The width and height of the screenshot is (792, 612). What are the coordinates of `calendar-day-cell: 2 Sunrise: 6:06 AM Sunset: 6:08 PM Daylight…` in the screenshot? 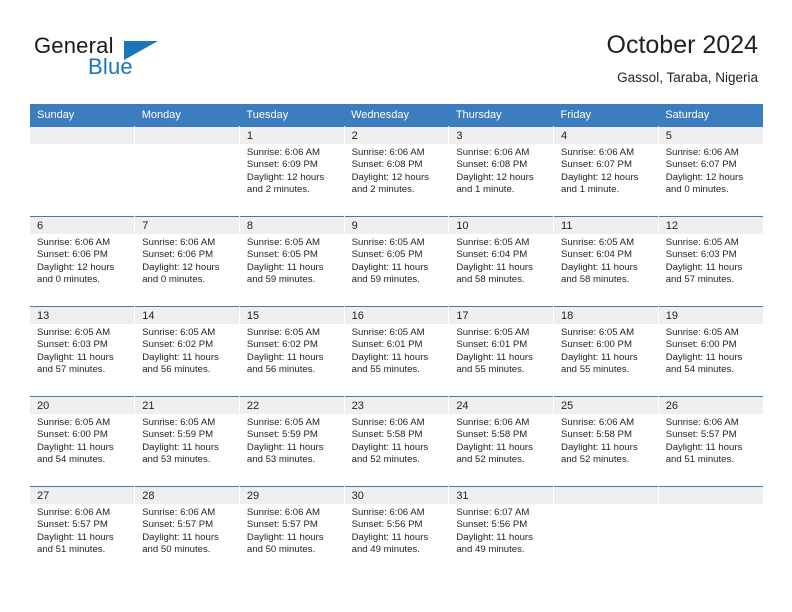 It's located at (397, 171).